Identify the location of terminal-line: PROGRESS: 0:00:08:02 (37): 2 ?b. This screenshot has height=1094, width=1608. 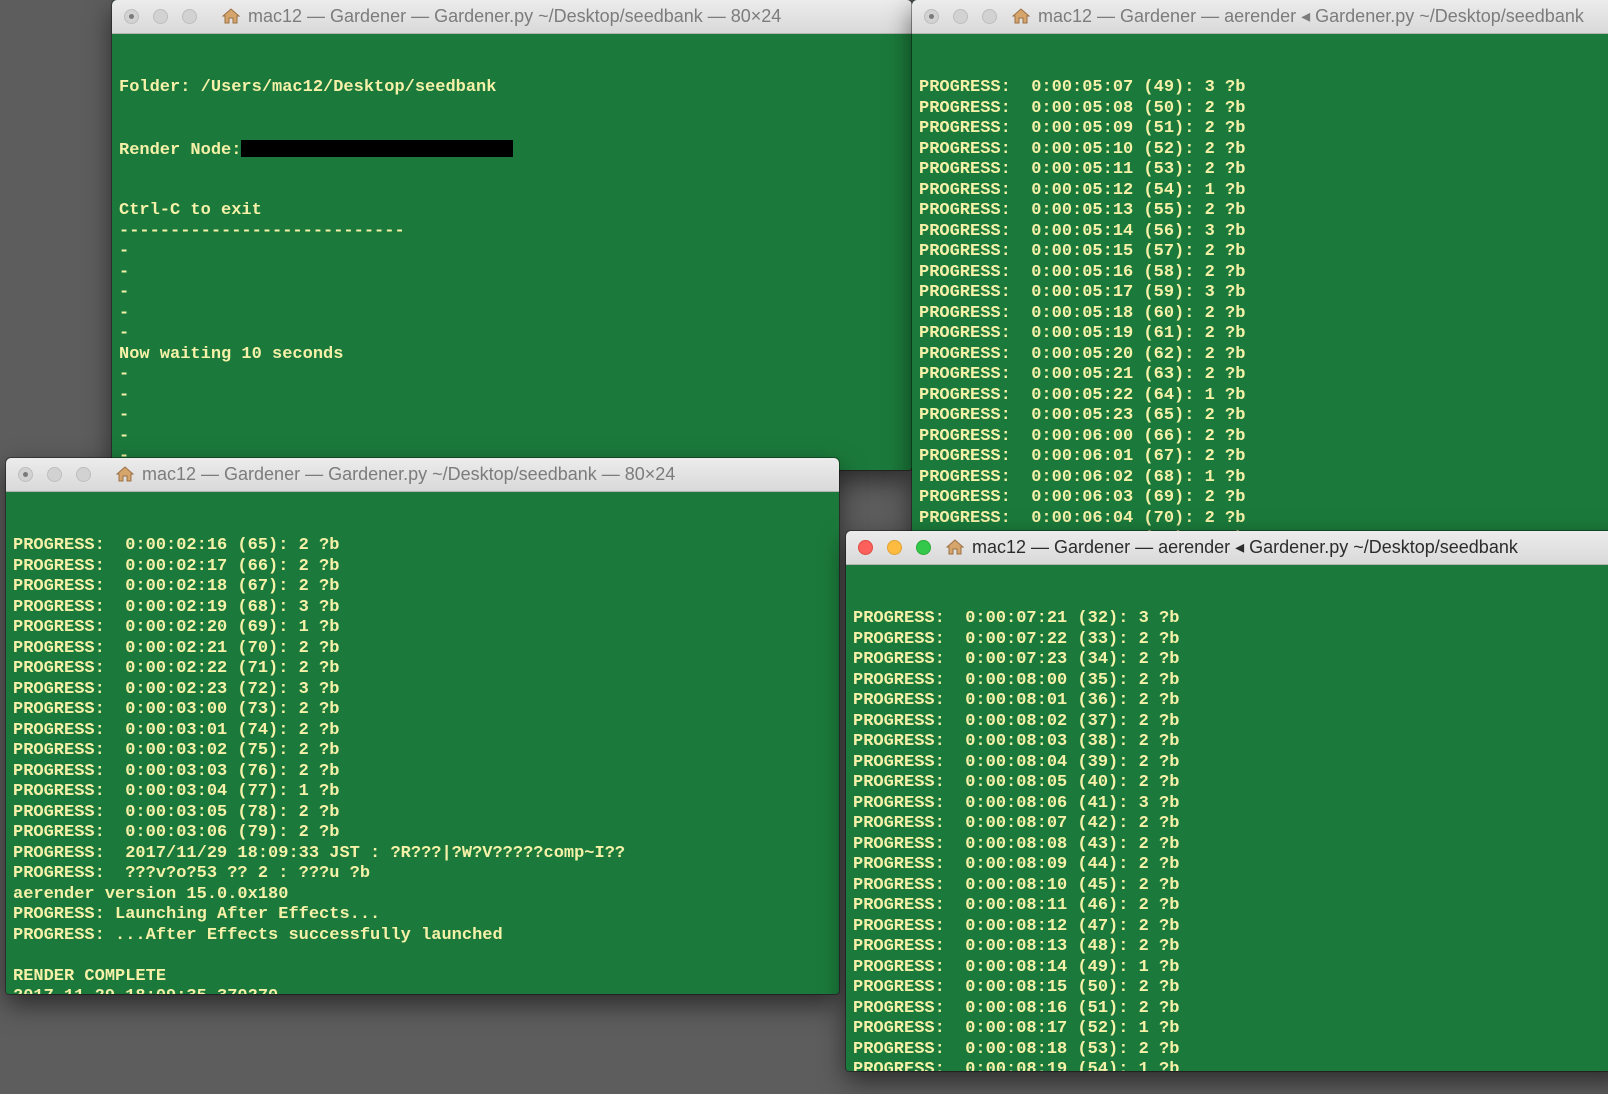
(1016, 721).